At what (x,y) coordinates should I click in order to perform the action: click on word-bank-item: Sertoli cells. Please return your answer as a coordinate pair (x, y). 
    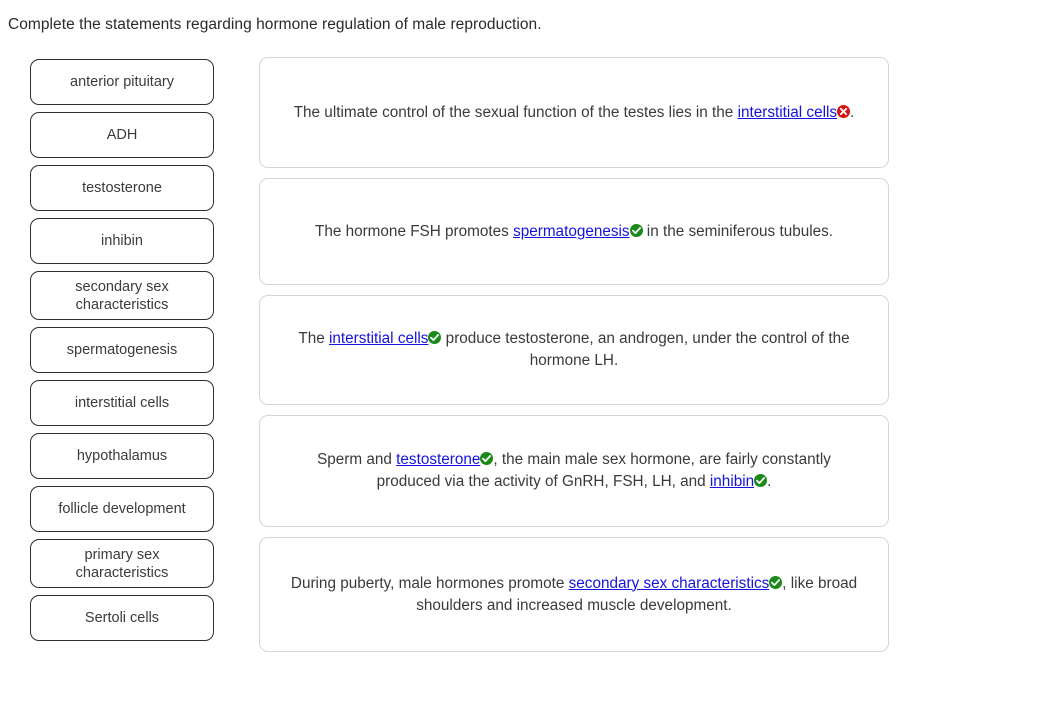
    Looking at the image, I should click on (122, 618).